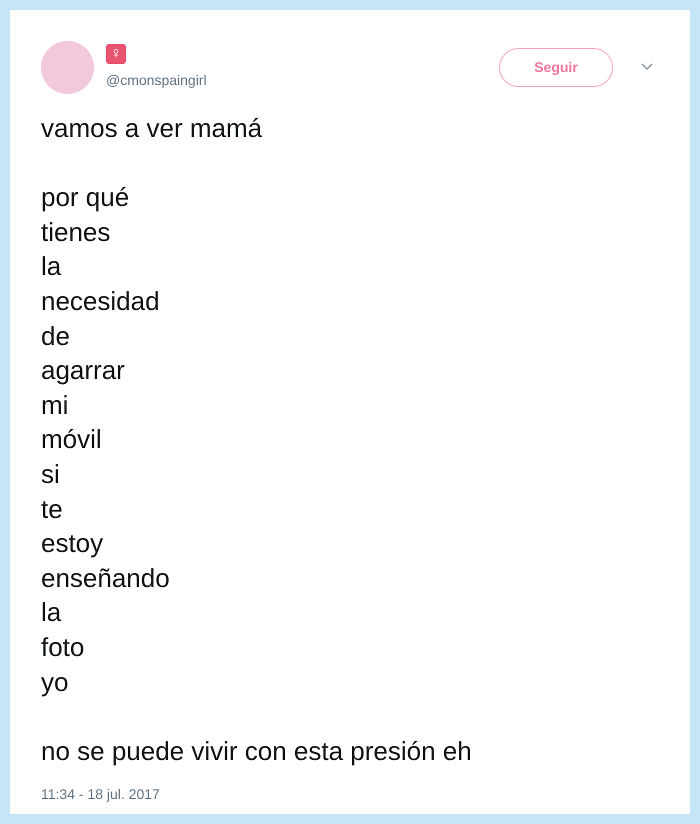 The height and width of the screenshot is (824, 700). What do you see at coordinates (151, 128) in the screenshot?
I see `tweet-line: vamos a ver mamá` at bounding box center [151, 128].